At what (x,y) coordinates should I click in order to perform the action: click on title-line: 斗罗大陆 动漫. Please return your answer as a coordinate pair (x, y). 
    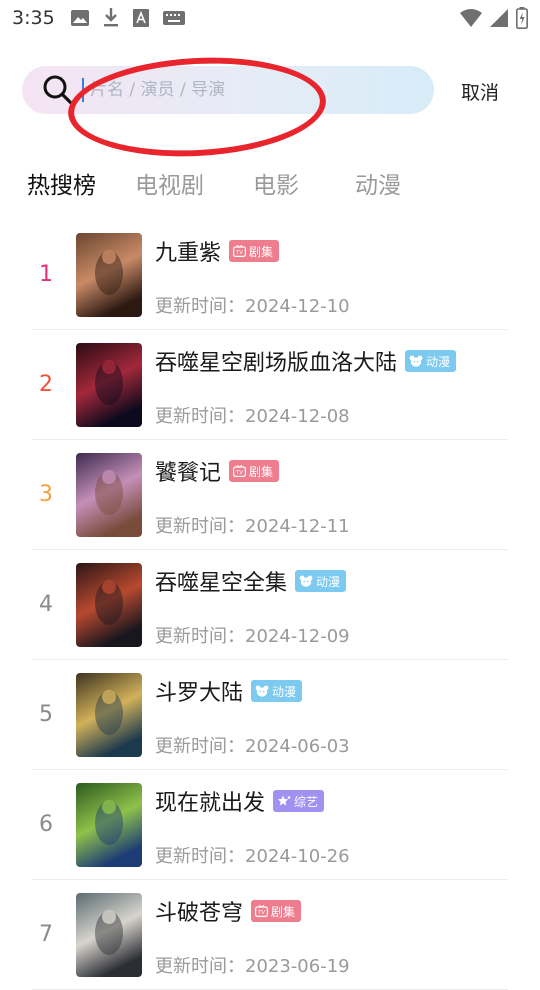
    Looking at the image, I should click on (229, 691).